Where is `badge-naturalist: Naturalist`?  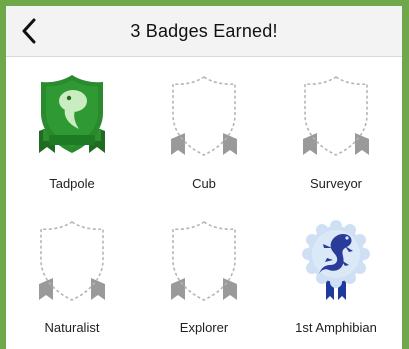
badge-naturalist: Naturalist is located at coordinates (72, 274).